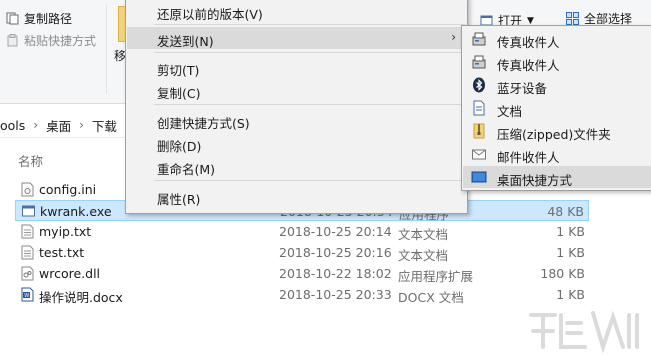 Image resolution: width=651 pixels, height=355 pixels. Describe the element at coordinates (203, 123) in the screenshot. I see `menu-item-label: 创建快捷方式(S)` at that location.